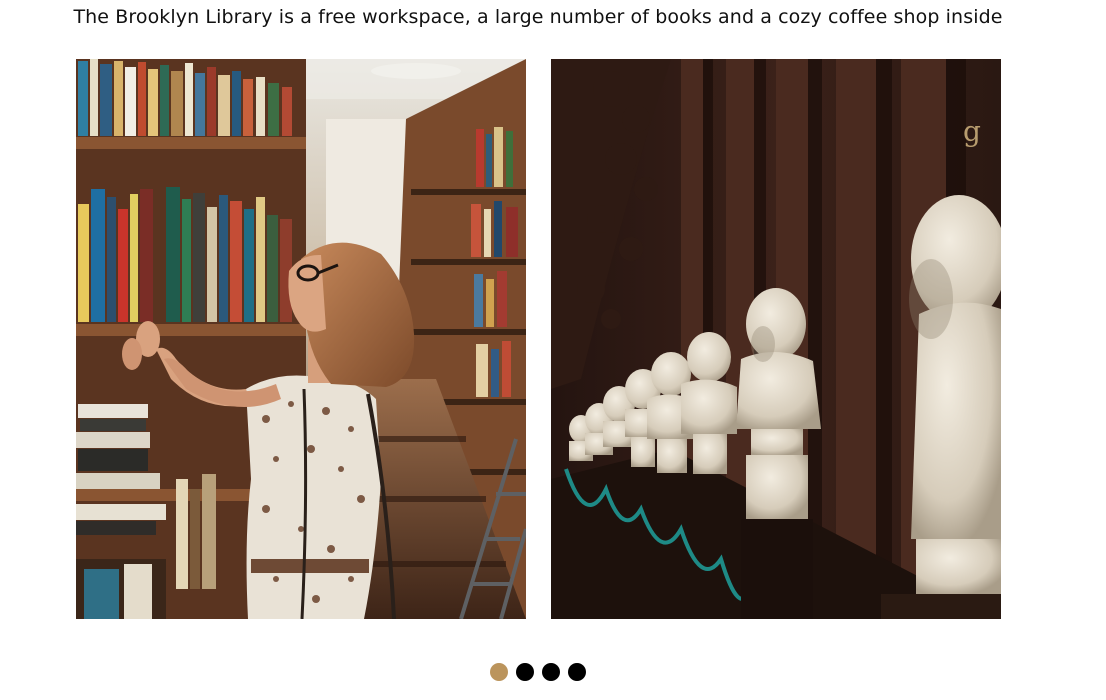 This screenshot has height=700, width=1106. Describe the element at coordinates (538, 672) in the screenshot. I see `slider-pagination` at that location.